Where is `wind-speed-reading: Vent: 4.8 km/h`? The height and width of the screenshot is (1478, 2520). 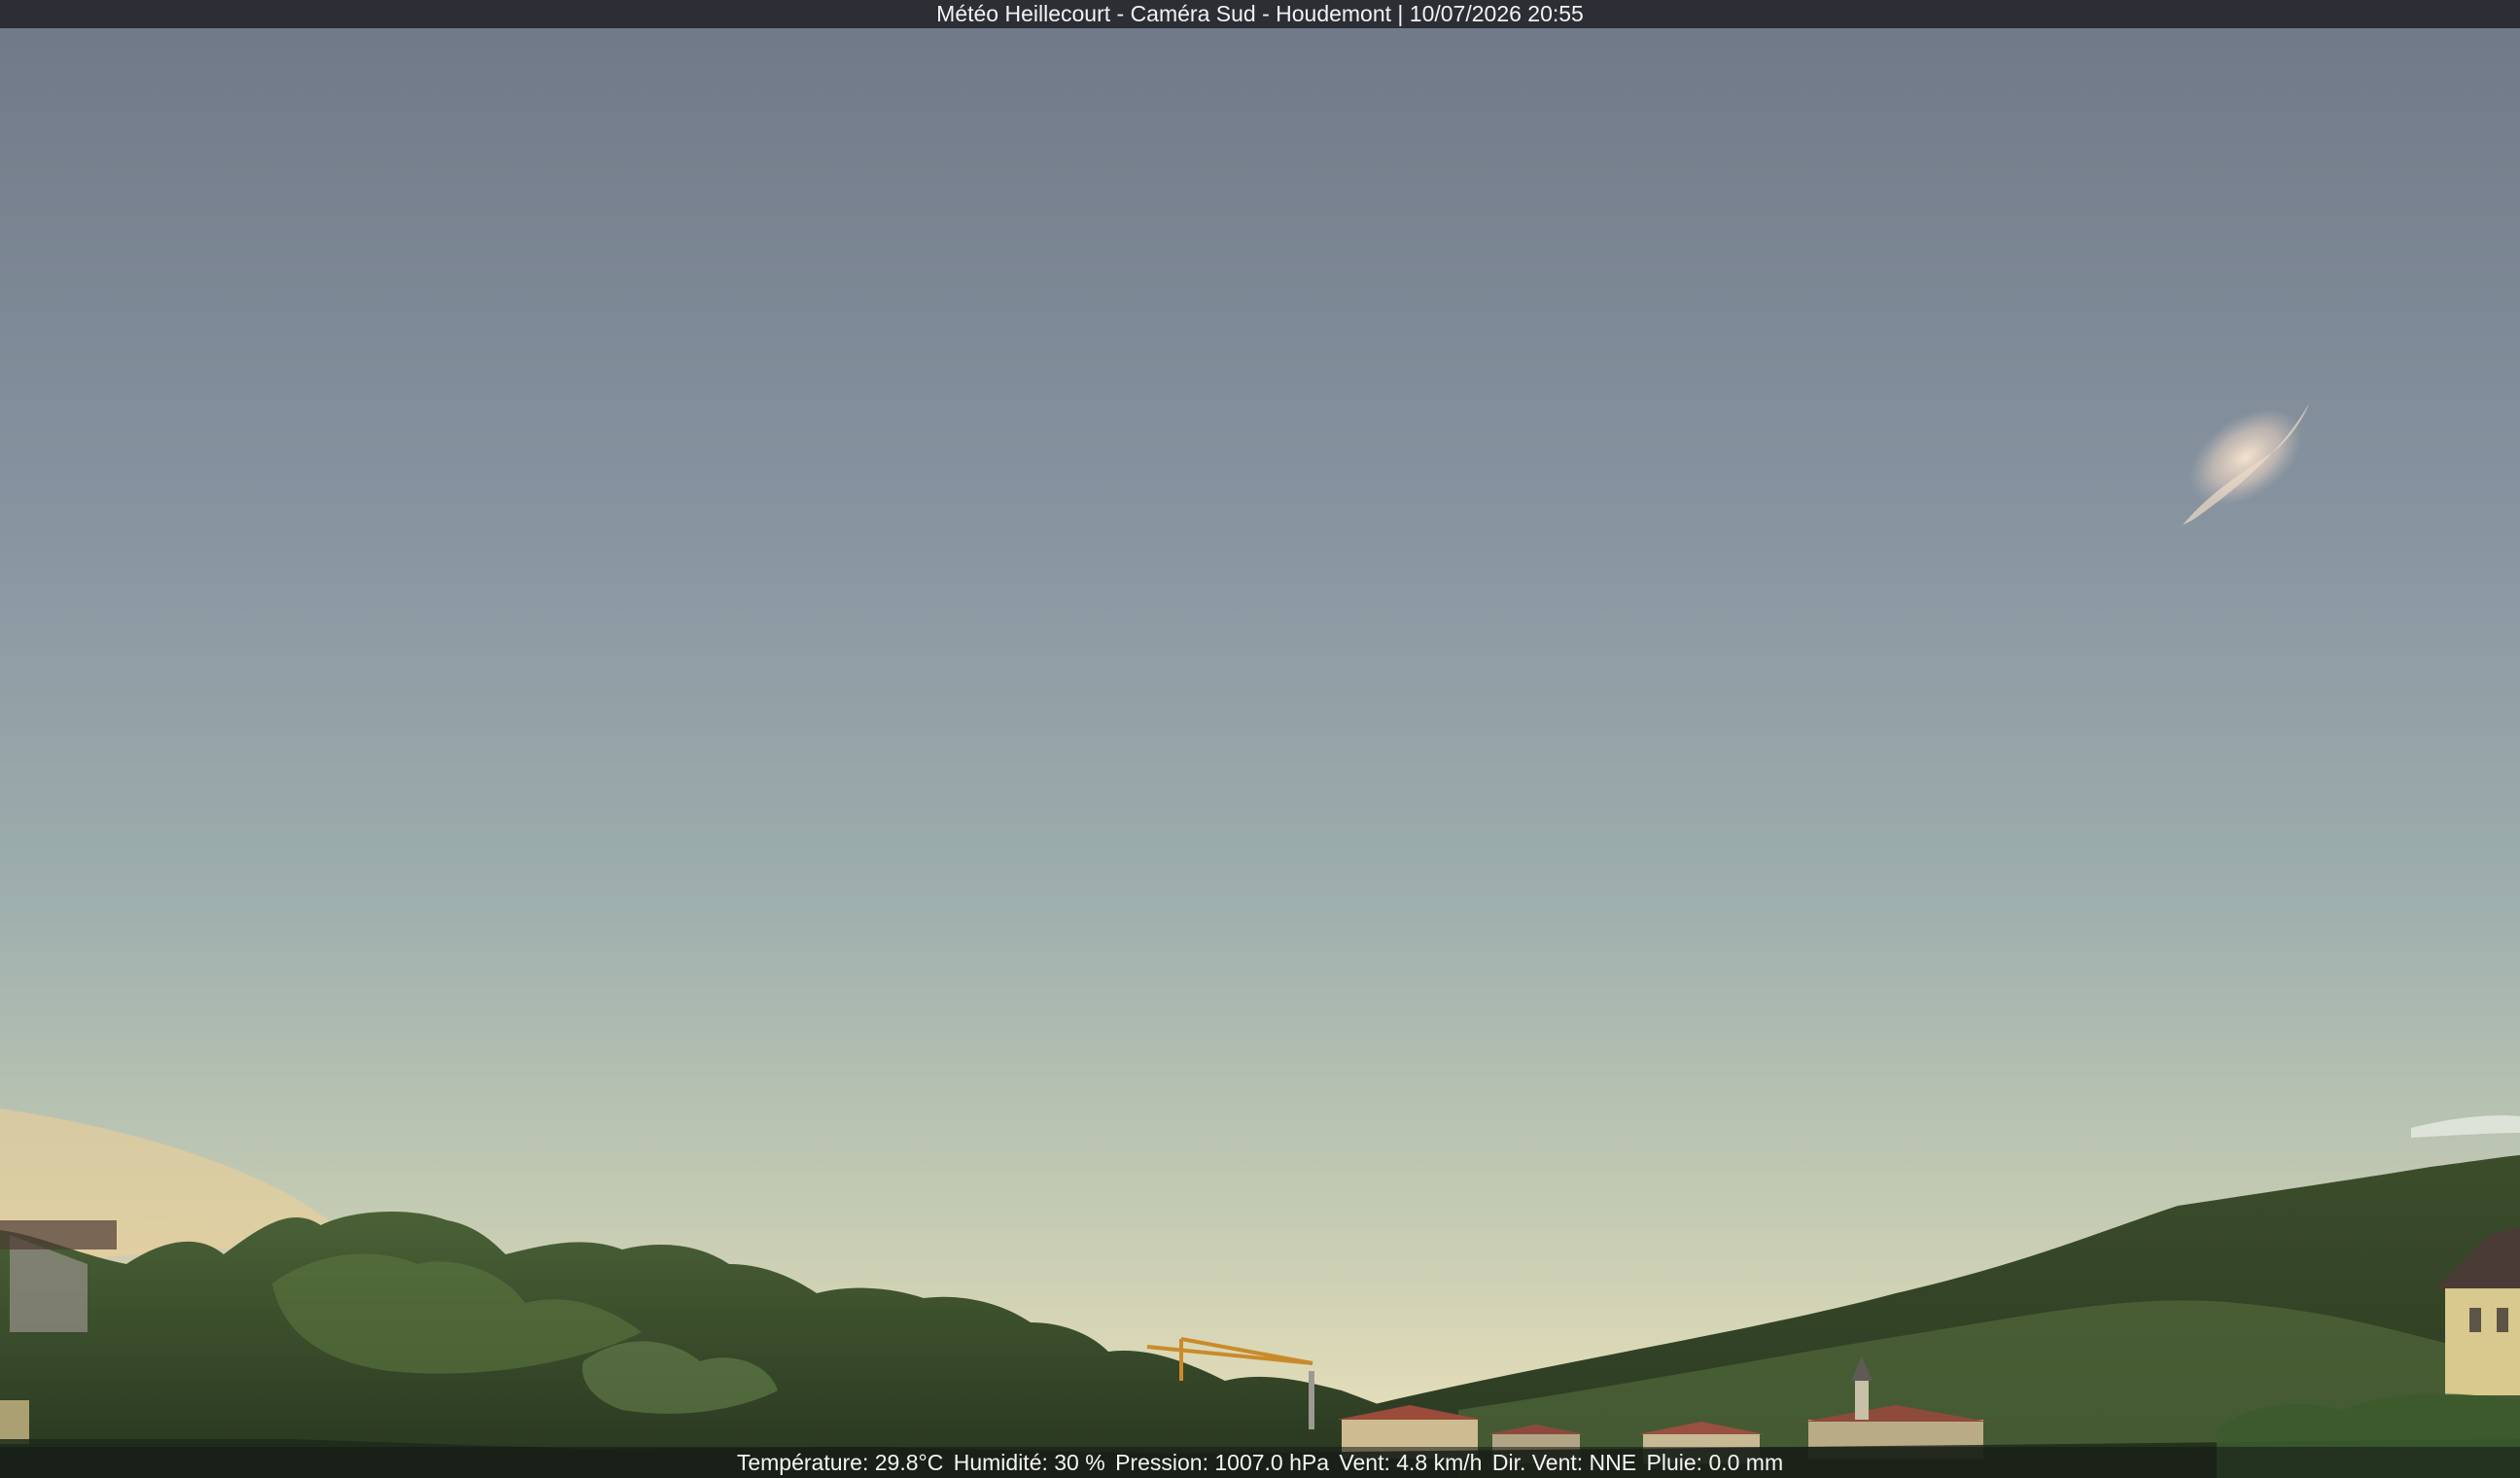
wind-speed-reading: Vent: 4.8 km/h is located at coordinates (1411, 1462).